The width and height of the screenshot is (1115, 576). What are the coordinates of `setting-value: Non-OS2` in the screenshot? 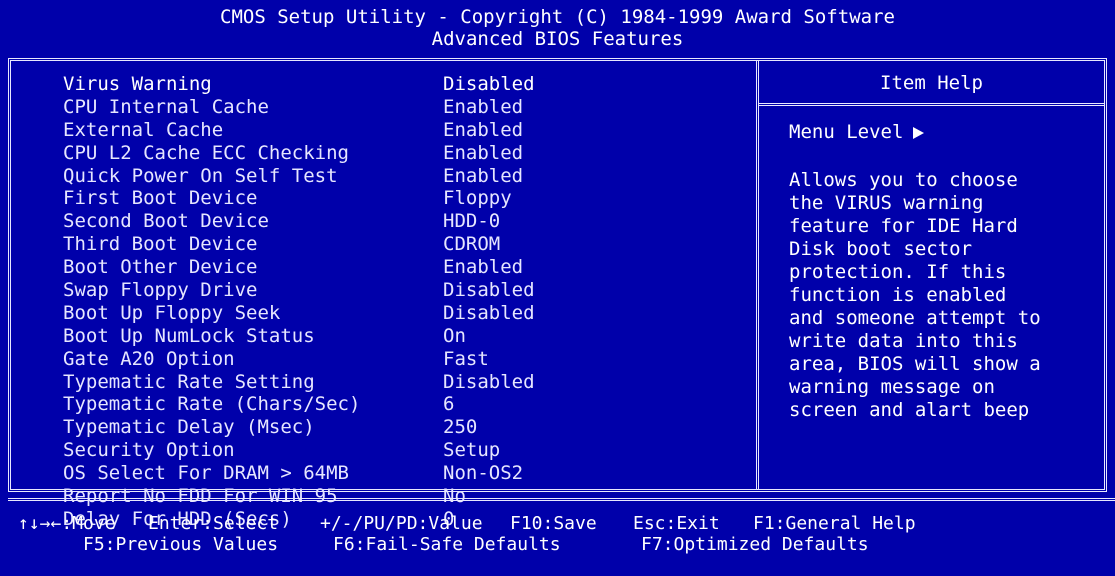 It's located at (483, 473).